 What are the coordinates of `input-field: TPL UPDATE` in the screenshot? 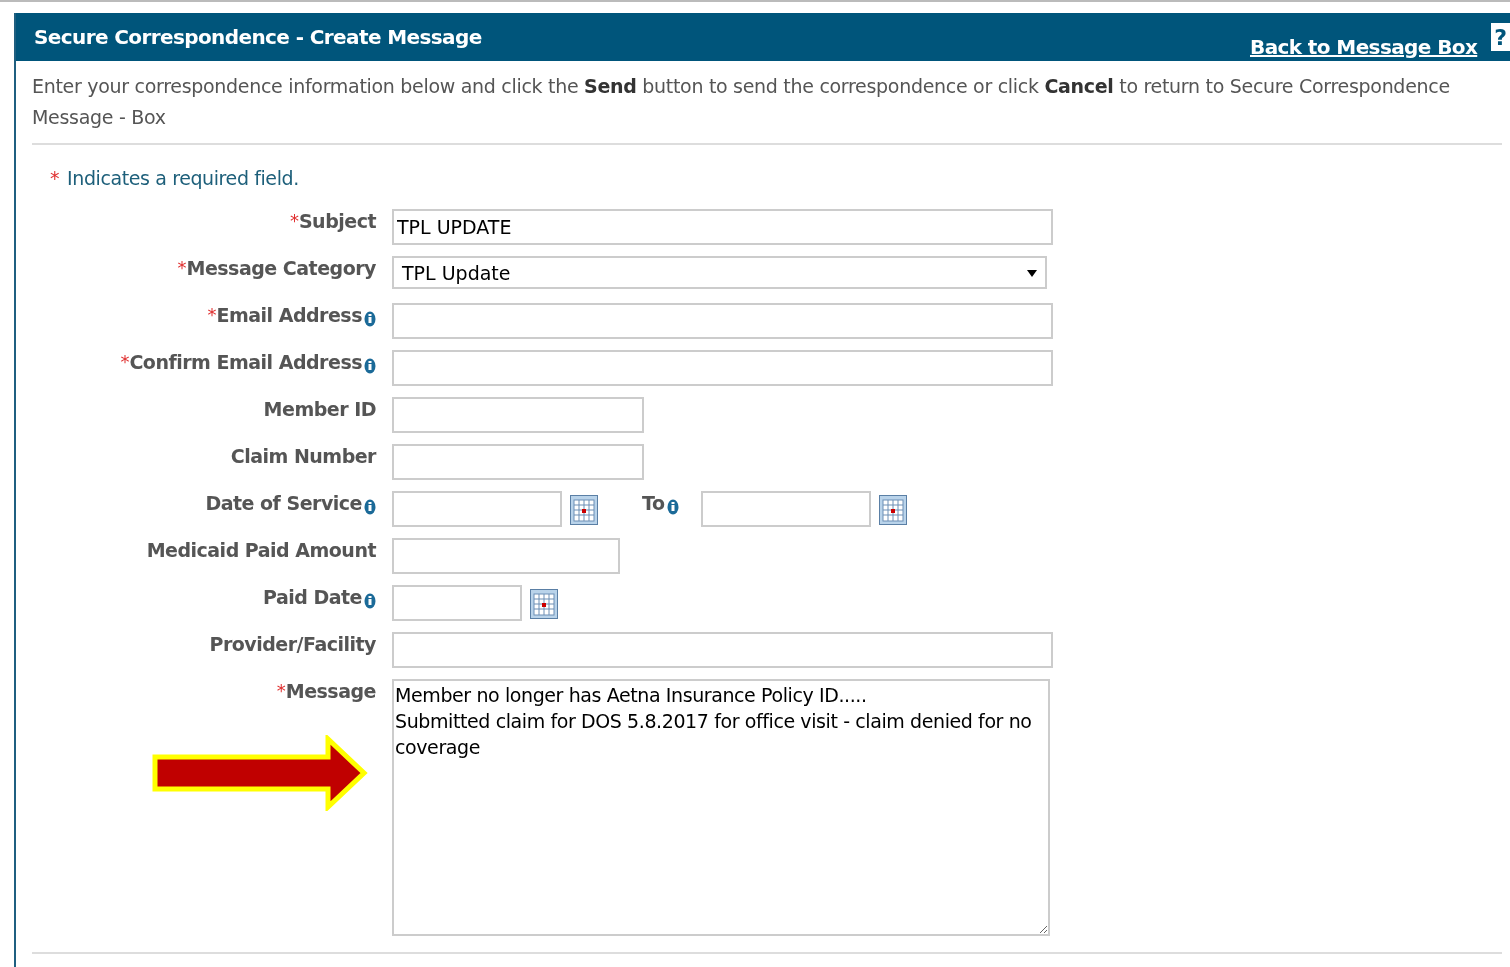 It's located at (722, 227).